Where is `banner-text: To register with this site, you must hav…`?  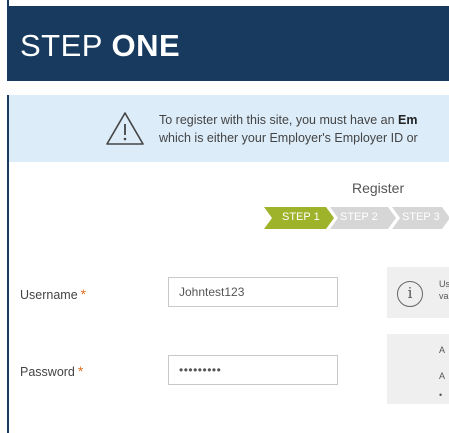 banner-text: To register with this site, you must hav… is located at coordinates (304, 129).